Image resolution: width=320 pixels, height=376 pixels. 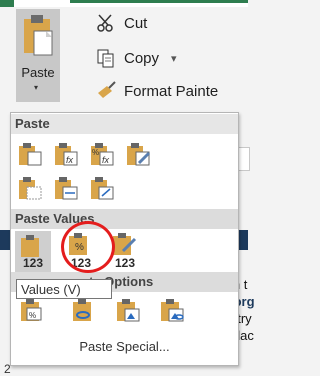 What do you see at coordinates (30, 154) in the screenshot?
I see `paste-icon` at bounding box center [30, 154].